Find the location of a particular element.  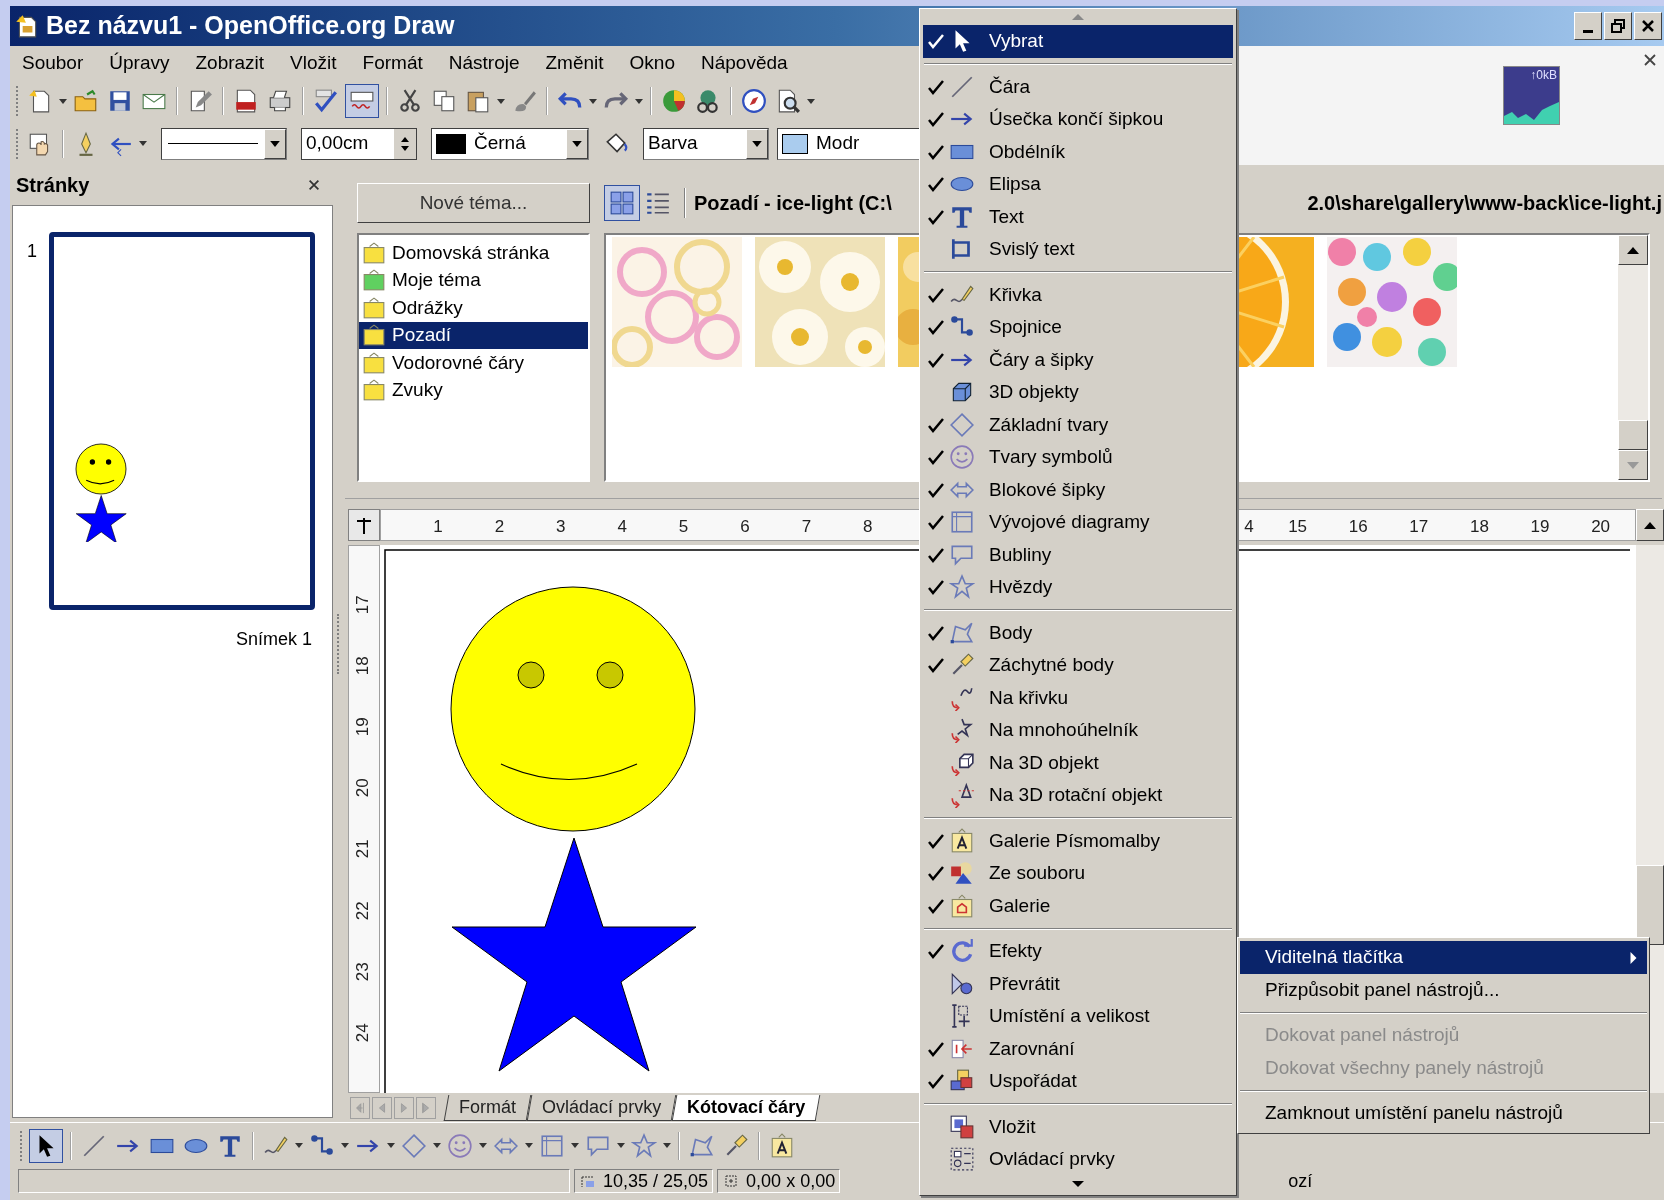

scroll-down-button is located at coordinates (1633, 465).